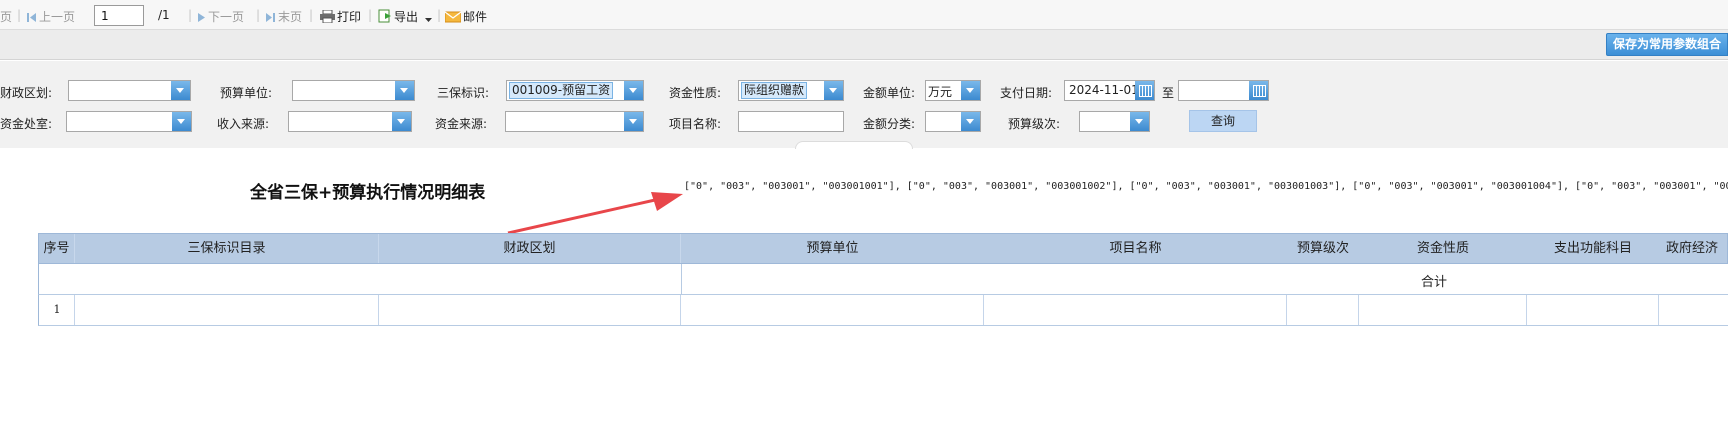  Describe the element at coordinates (350, 121) in the screenshot. I see `income-source-select` at that location.